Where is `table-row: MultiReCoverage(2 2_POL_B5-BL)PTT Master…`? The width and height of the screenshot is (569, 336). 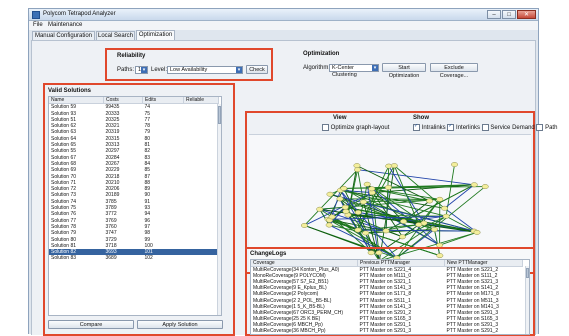
table-row: MultiReCoverage(2 2_POL_B5-BL)PTT Master… is located at coordinates (387, 301).